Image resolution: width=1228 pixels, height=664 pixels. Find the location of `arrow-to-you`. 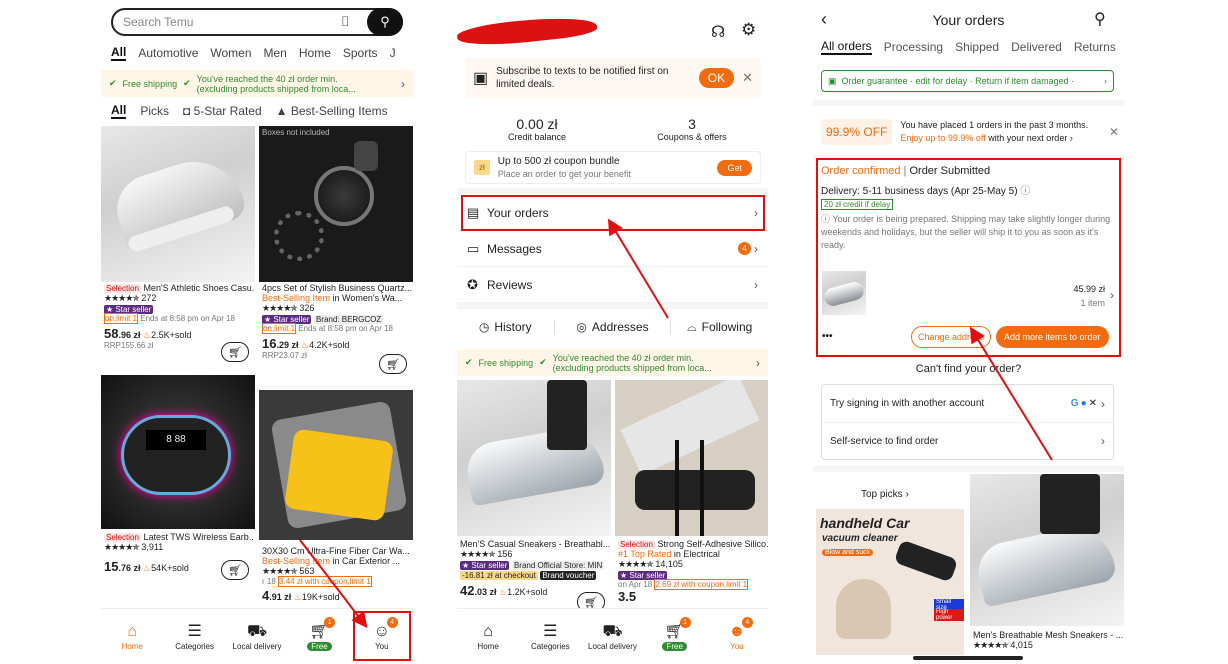

arrow-to-you is located at coordinates (333, 584).